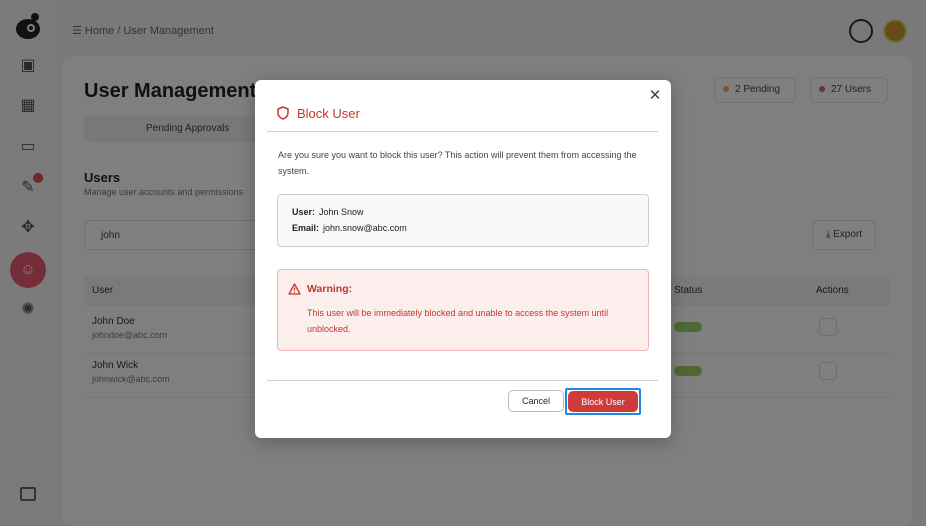 This screenshot has width=926, height=526. I want to click on header-divider, so click(462, 131).